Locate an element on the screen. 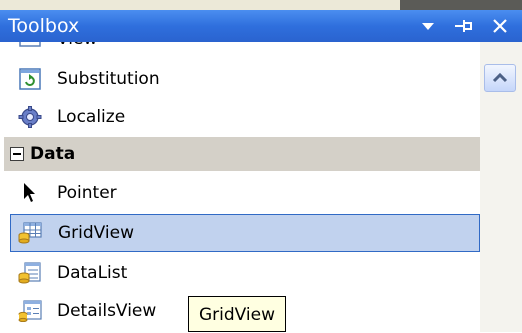 Image resolution: width=522 pixels, height=333 pixels. close-button is located at coordinates (500, 26).